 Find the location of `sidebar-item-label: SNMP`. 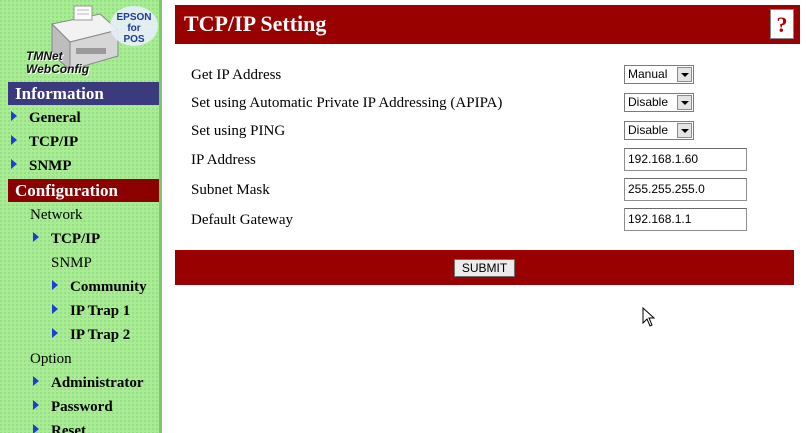

sidebar-item-label: SNMP is located at coordinates (50, 166).